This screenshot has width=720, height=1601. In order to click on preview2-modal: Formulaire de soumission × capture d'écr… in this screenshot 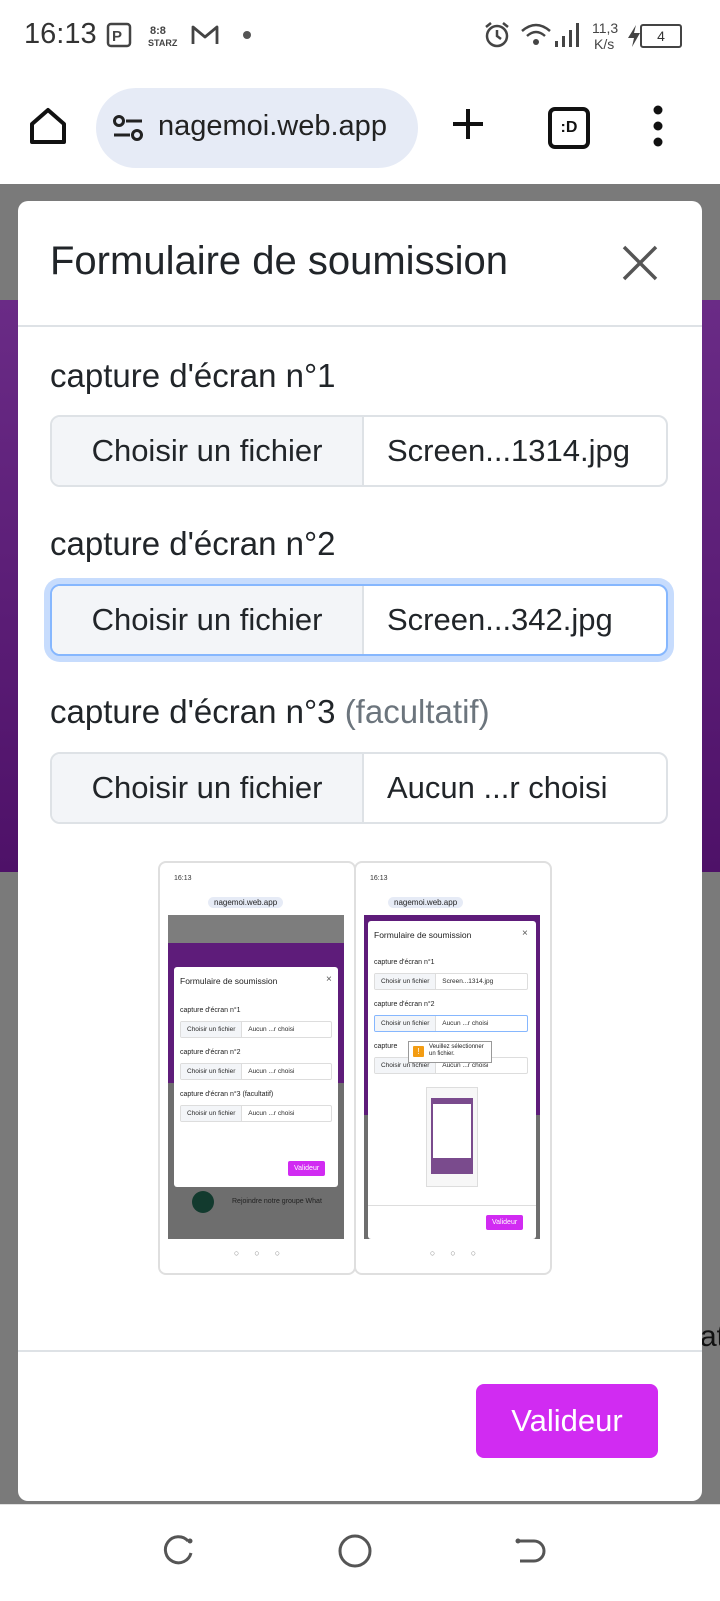, I will do `click(452, 1080)`.